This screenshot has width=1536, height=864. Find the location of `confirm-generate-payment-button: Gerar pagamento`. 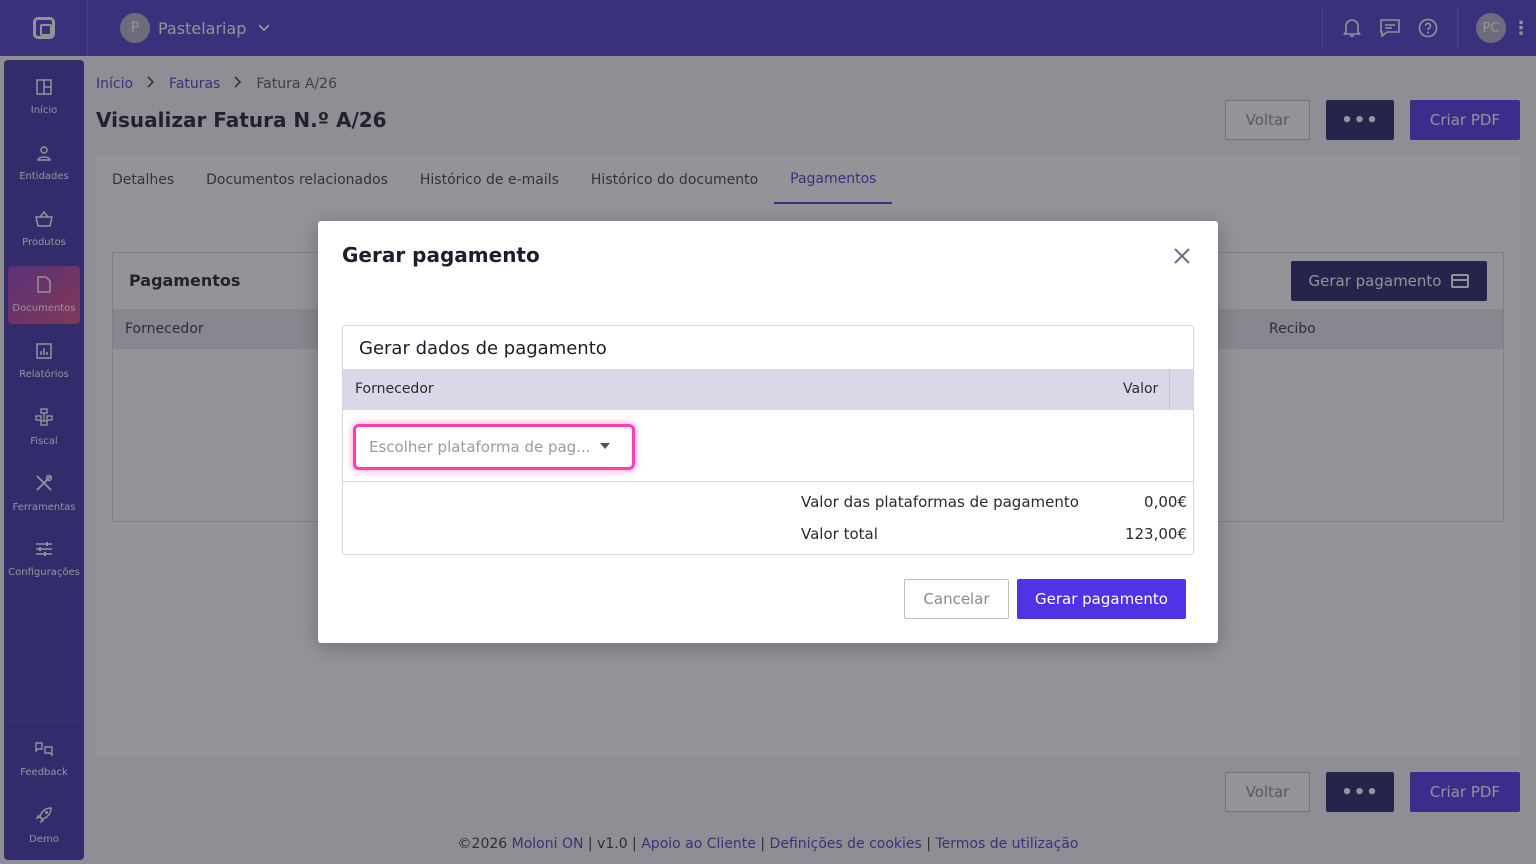

confirm-generate-payment-button: Gerar pagamento is located at coordinates (1101, 599).